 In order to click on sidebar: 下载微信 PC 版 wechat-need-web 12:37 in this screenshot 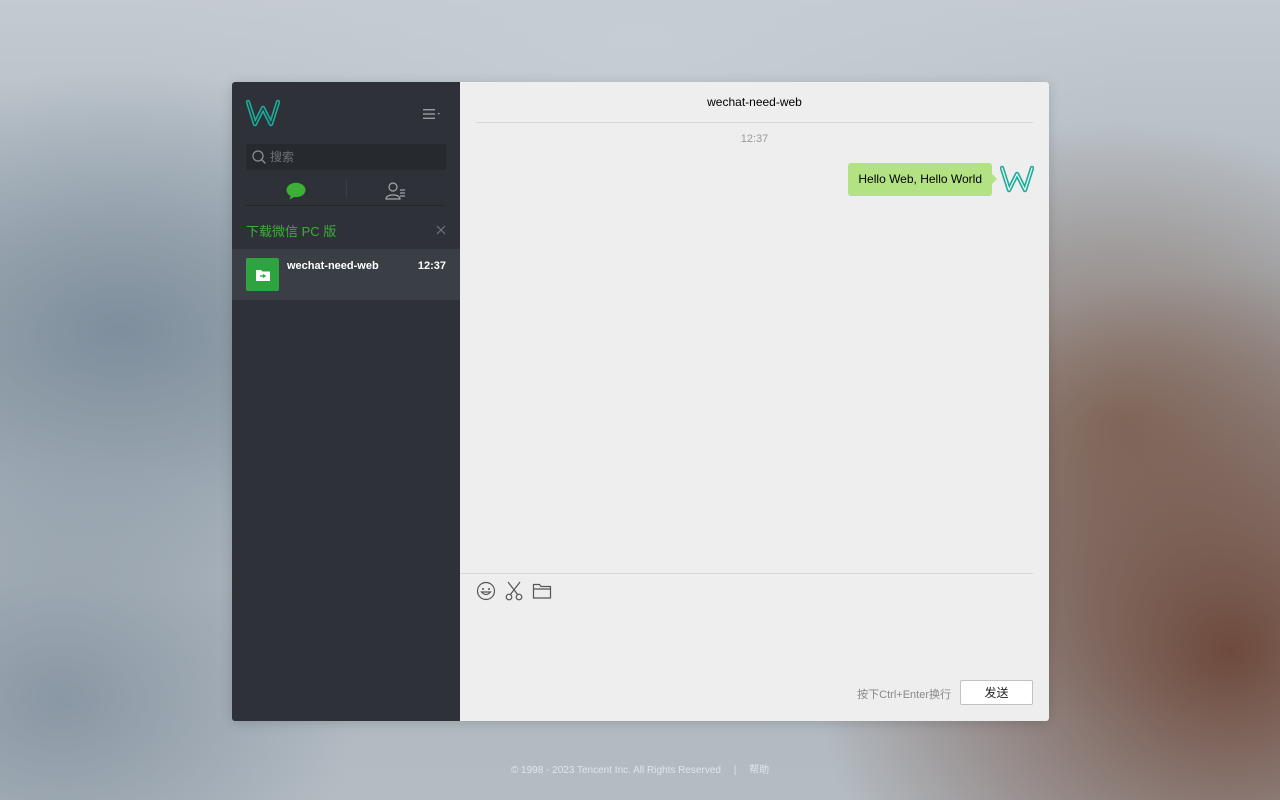, I will do `click(346, 401)`.